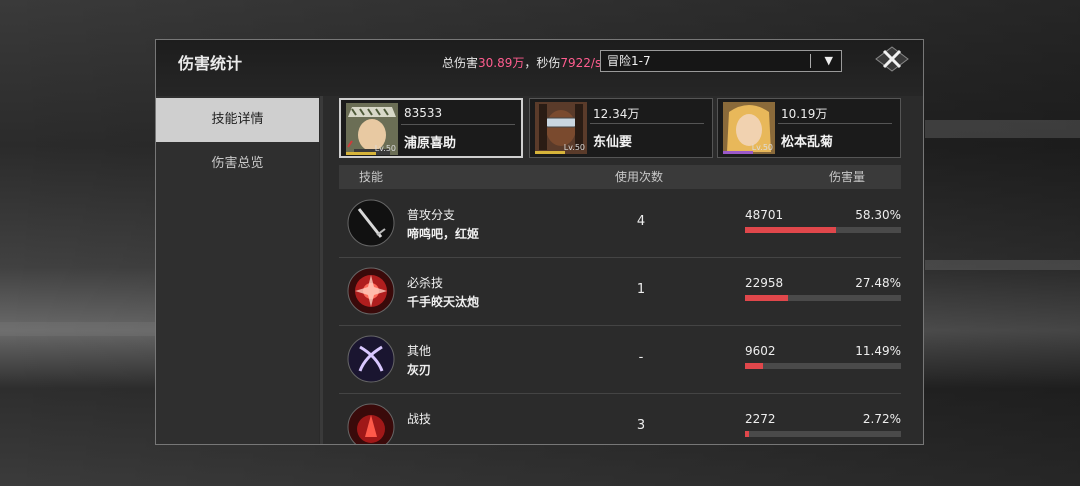 The height and width of the screenshot is (486, 1080). What do you see at coordinates (371, 359) in the screenshot?
I see `crossed-blades-icon` at bounding box center [371, 359].